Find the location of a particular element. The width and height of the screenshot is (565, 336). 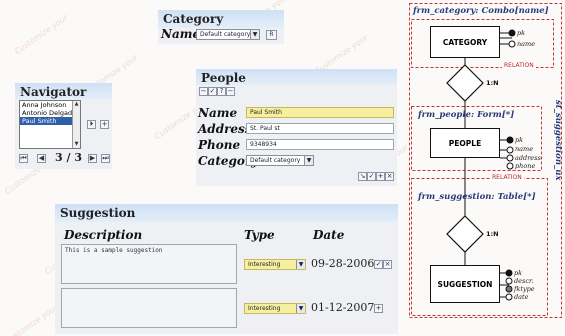

entity-suggestion-name: SUGGESTION is located at coordinates (465, 284).